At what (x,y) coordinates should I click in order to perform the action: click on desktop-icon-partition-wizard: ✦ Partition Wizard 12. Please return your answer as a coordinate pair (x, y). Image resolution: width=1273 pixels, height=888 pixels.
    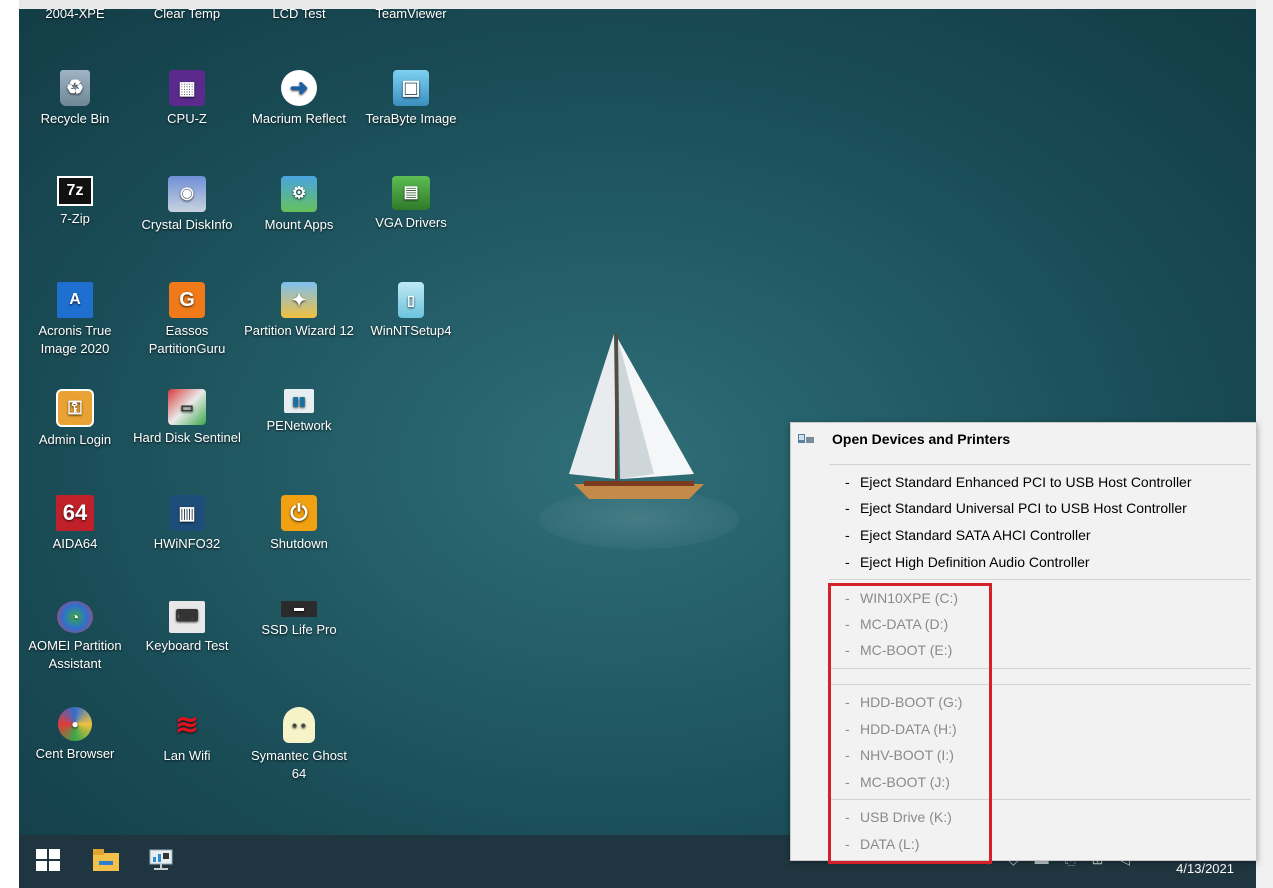
    Looking at the image, I should click on (299, 311).